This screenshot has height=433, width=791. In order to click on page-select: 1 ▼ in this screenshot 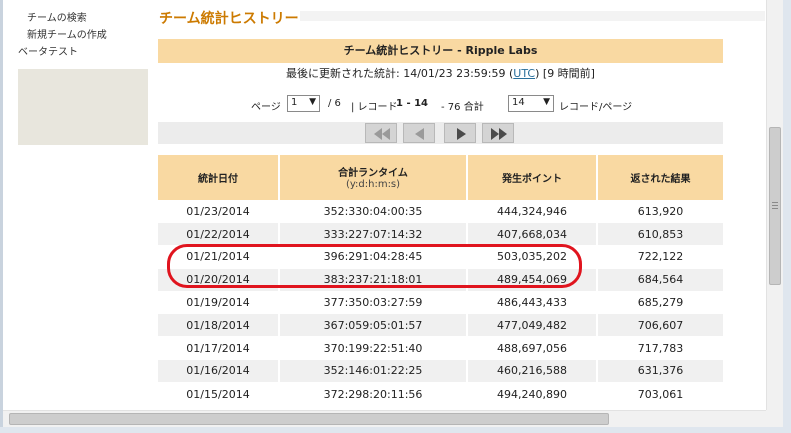, I will do `click(303, 103)`.